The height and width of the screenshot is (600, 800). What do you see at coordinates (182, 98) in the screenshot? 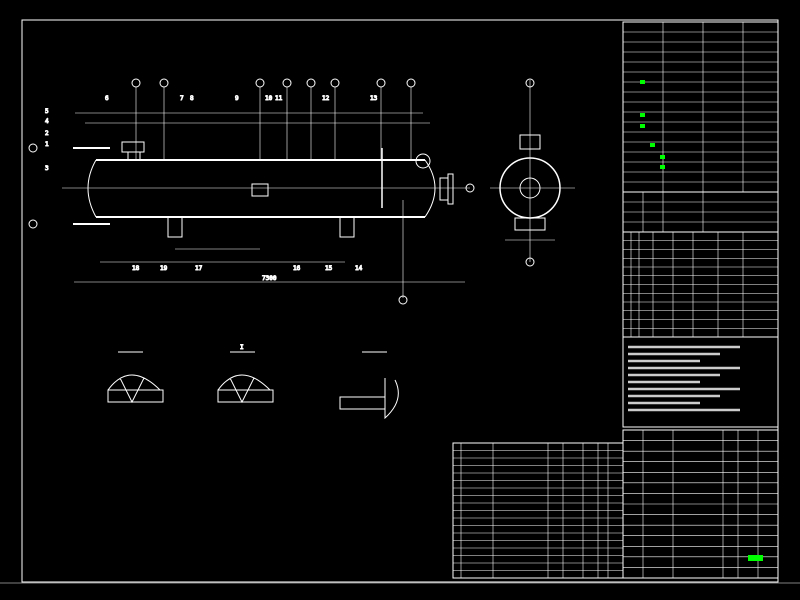
I see `part-number-label: 7` at bounding box center [182, 98].